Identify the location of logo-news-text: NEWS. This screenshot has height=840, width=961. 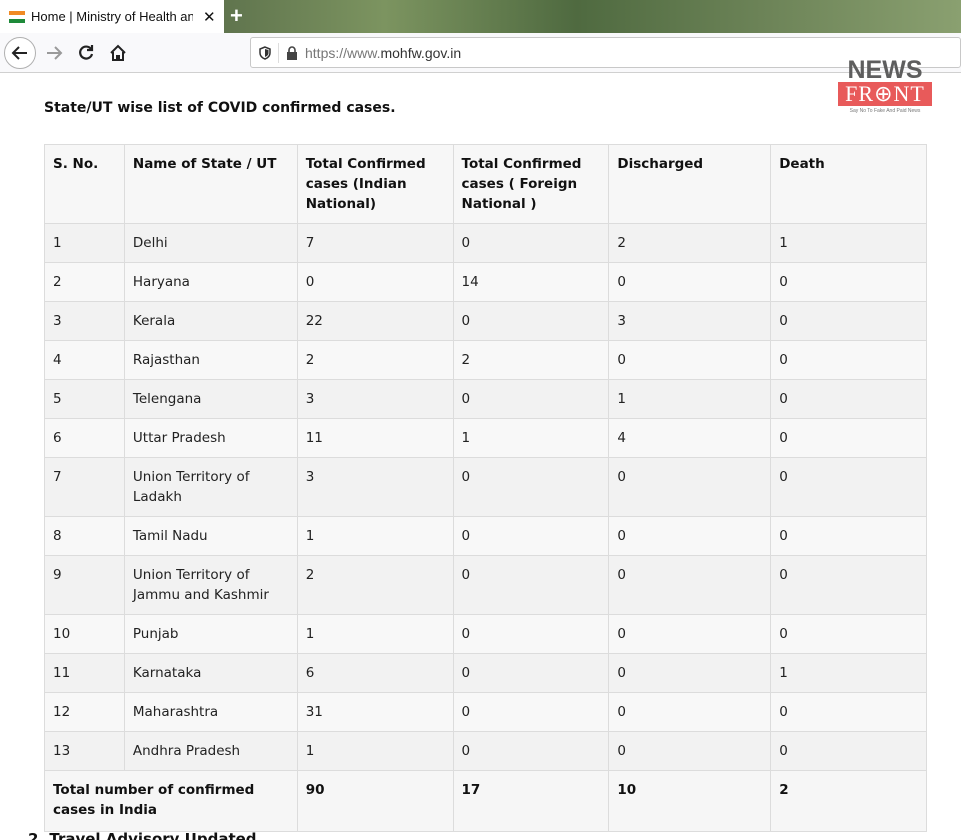
(885, 70).